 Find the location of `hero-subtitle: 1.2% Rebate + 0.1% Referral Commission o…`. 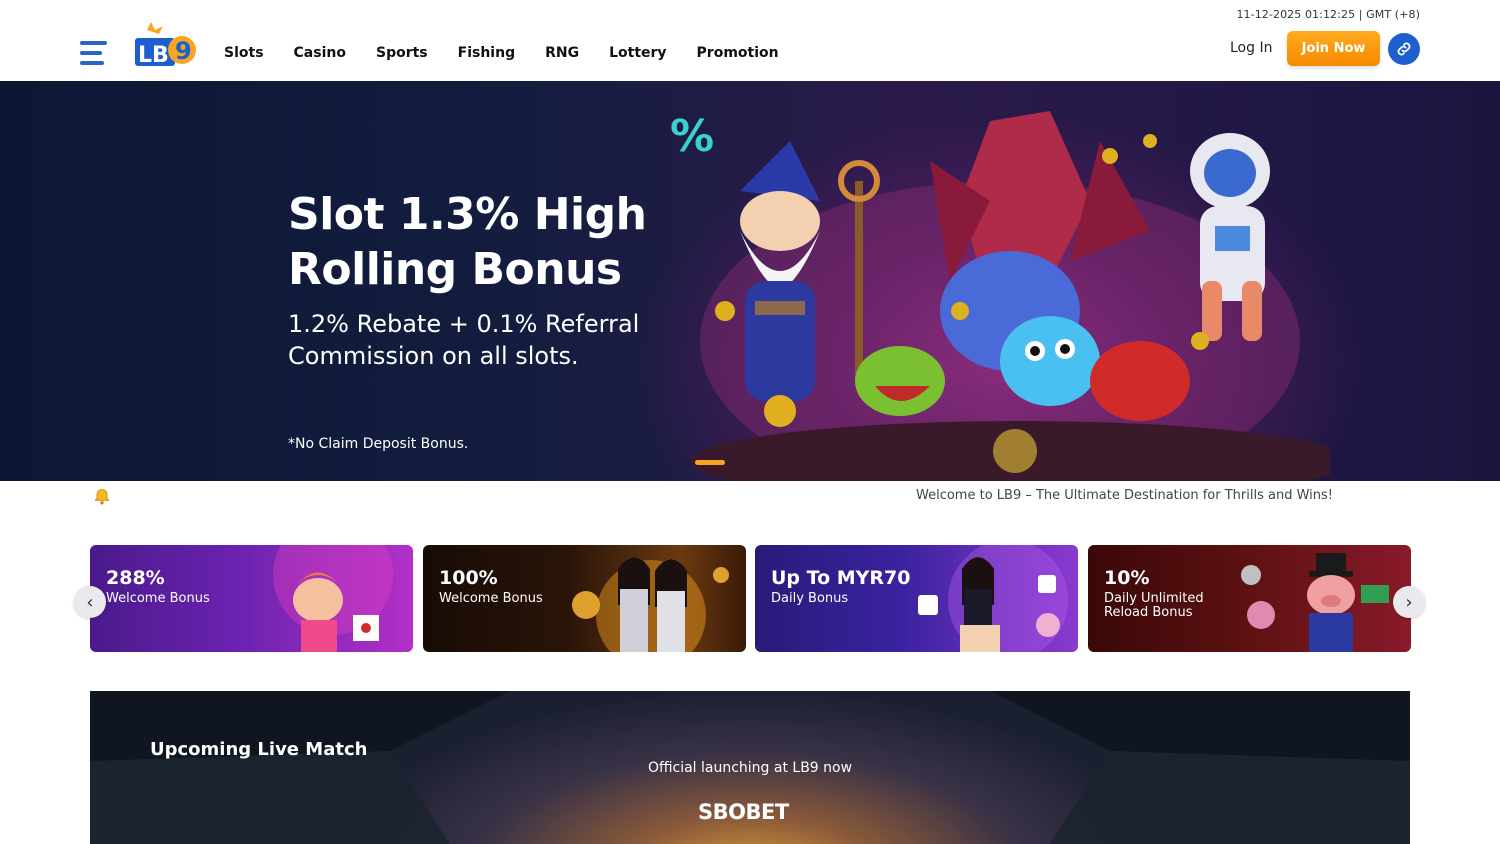

hero-subtitle: 1.2% Rebate + 0.1% Referral Commission o… is located at coordinates (464, 340).